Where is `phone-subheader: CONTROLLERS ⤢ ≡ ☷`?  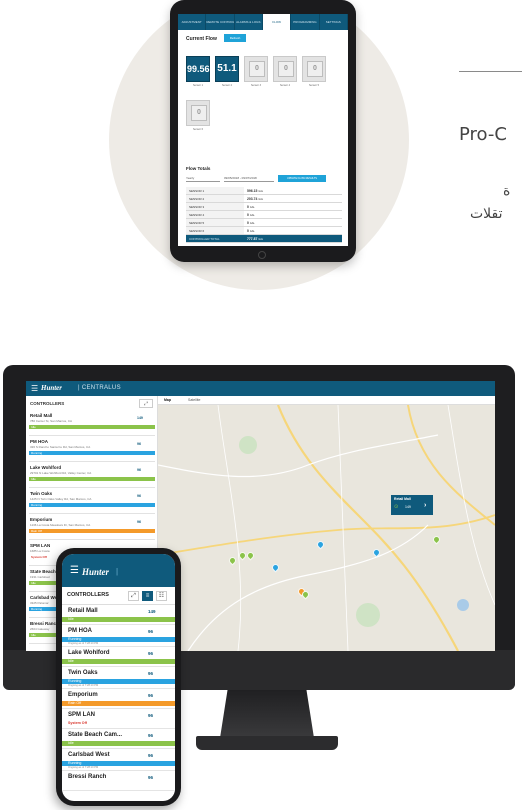
phone-subheader: CONTROLLERS ⤢ ≡ ☷ is located at coordinates (118, 596).